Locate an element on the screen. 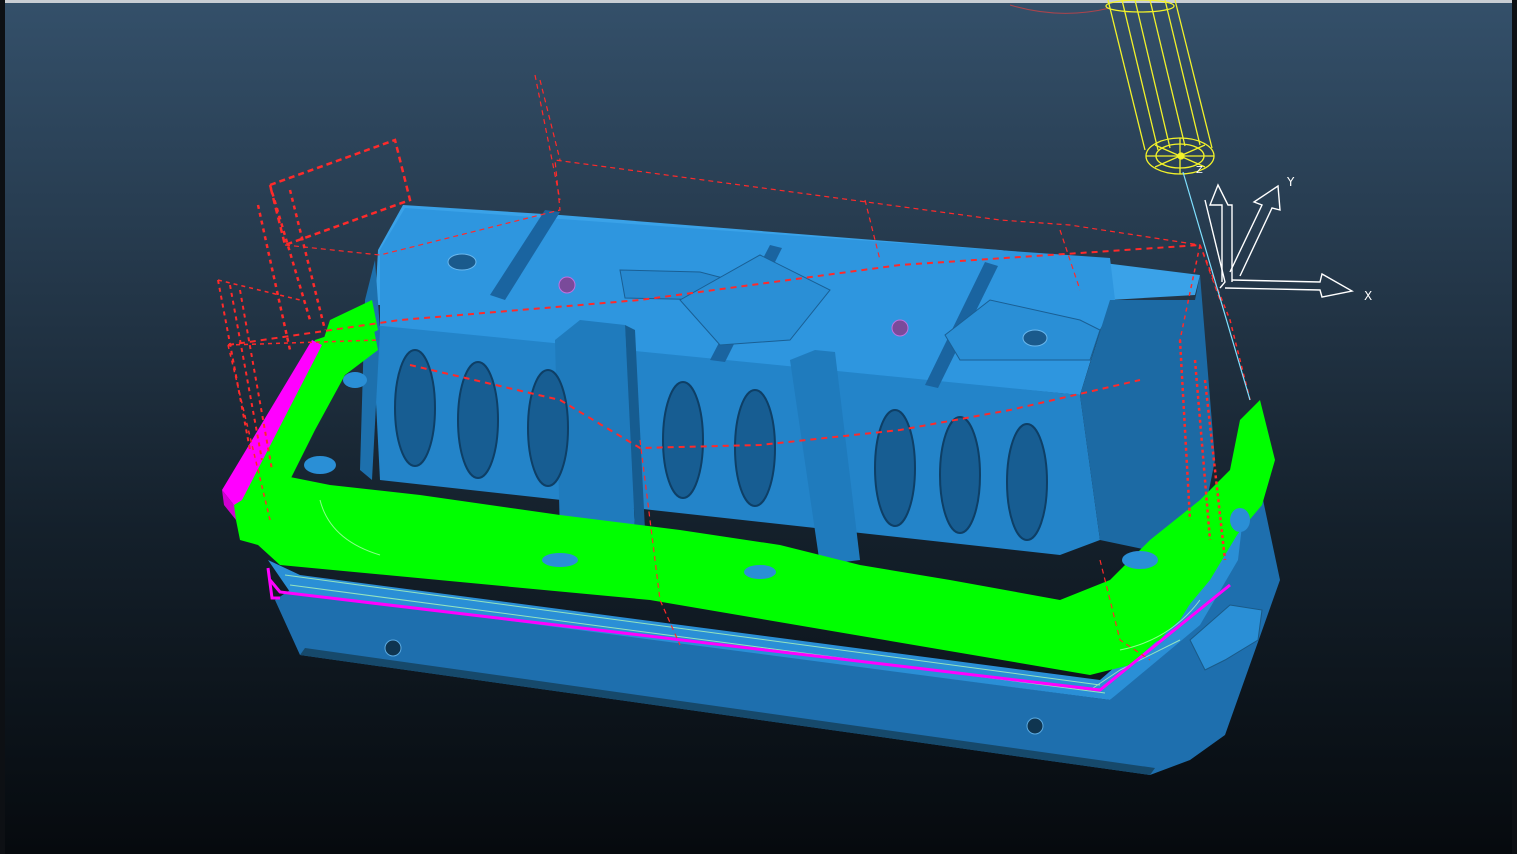 The height and width of the screenshot is (854, 1517). top-hole-left is located at coordinates (462, 262).